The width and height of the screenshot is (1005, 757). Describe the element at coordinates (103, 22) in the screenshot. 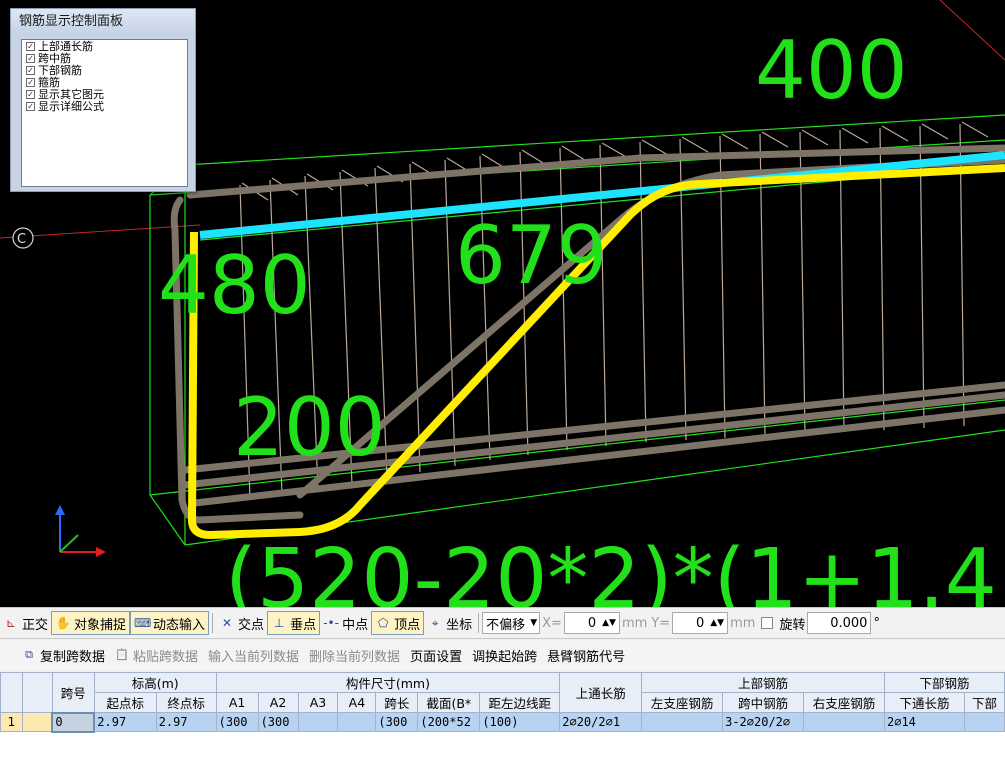

I see `control-panel-title: 钢筋显示控制面板` at that location.